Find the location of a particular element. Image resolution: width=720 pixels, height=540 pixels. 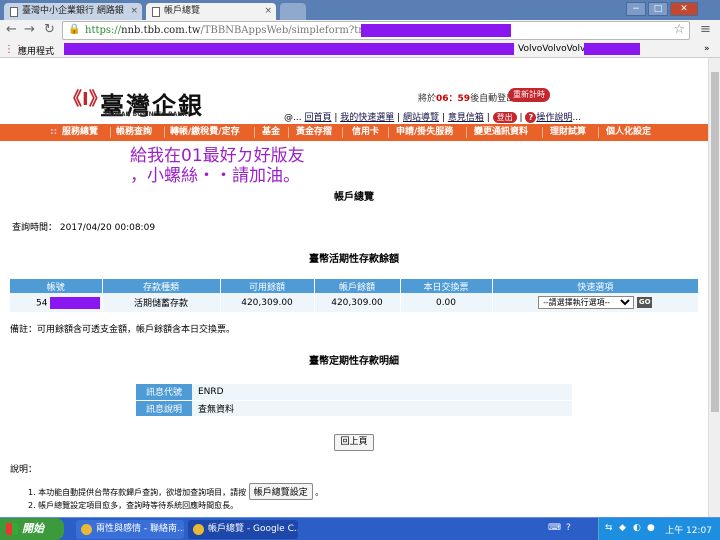

time-deposit-info-table: 訊息代號 ENRD 訊息說明 查無資料 is located at coordinates (354, 400).